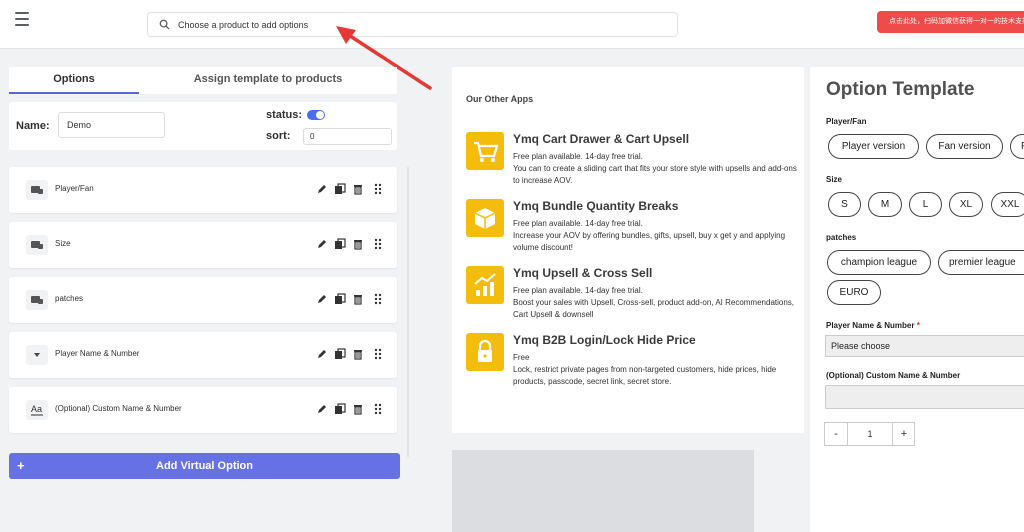  What do you see at coordinates (164, 24) in the screenshot?
I see `search-icon` at bounding box center [164, 24].